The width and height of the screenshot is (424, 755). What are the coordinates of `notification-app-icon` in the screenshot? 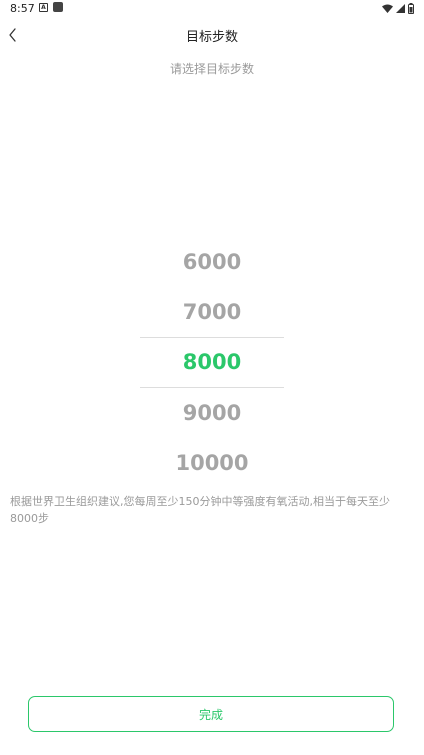 It's located at (58, 7).